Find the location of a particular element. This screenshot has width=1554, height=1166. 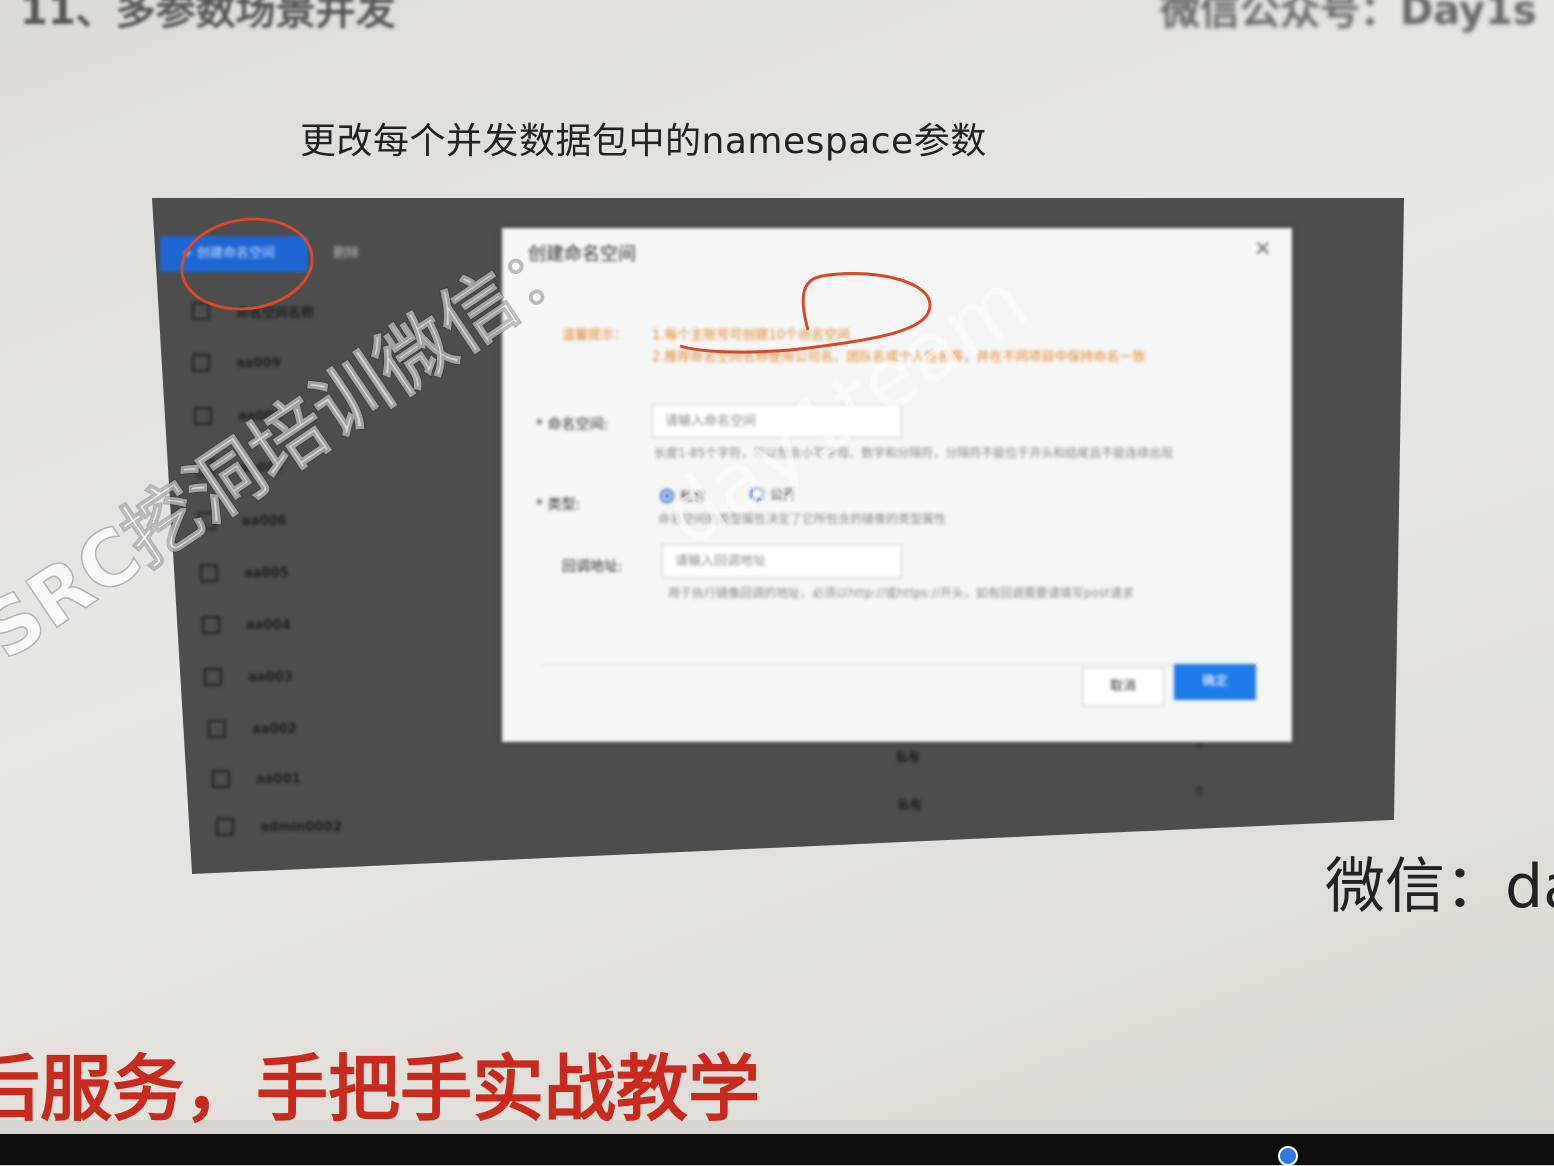

namespace-name: aa001 is located at coordinates (278, 779).